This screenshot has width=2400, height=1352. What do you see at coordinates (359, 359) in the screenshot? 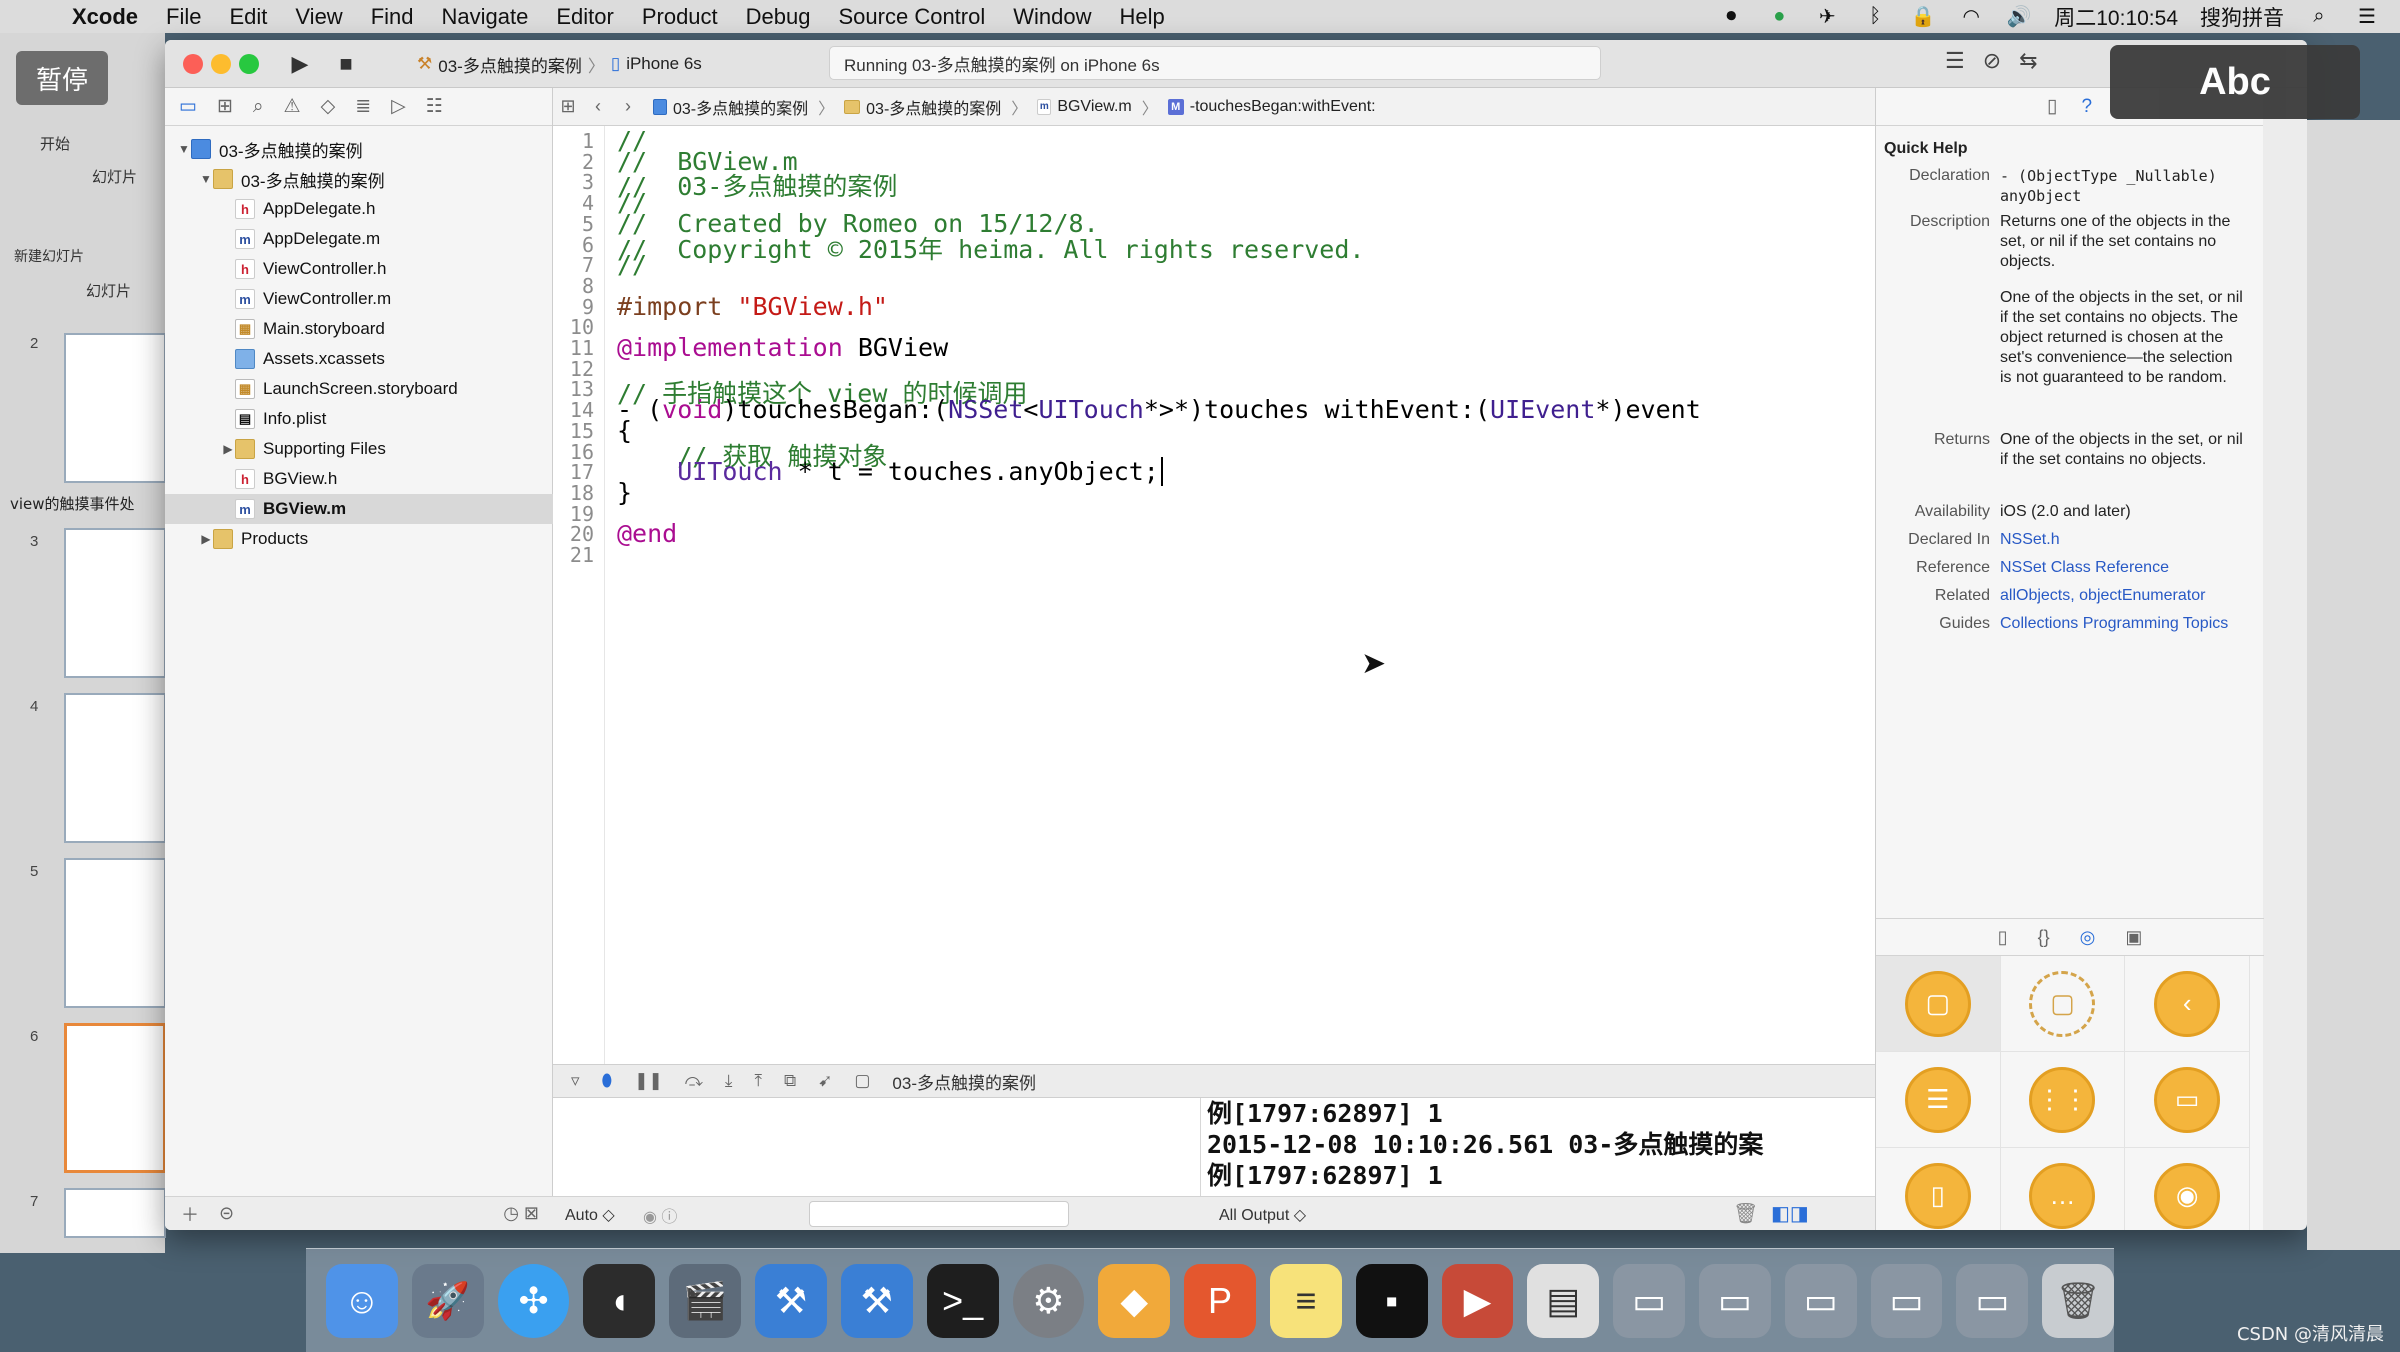
I see `tree-item: Assets.xcassets` at bounding box center [359, 359].